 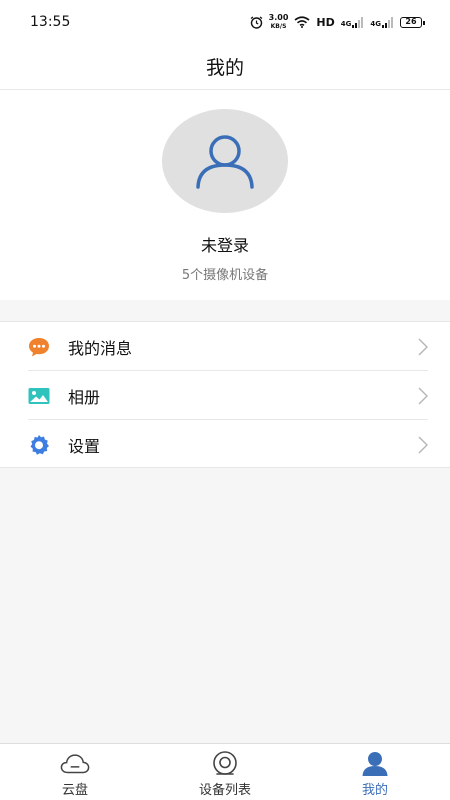 What do you see at coordinates (225, 244) in the screenshot?
I see `user-name-login: 未登录` at bounding box center [225, 244].